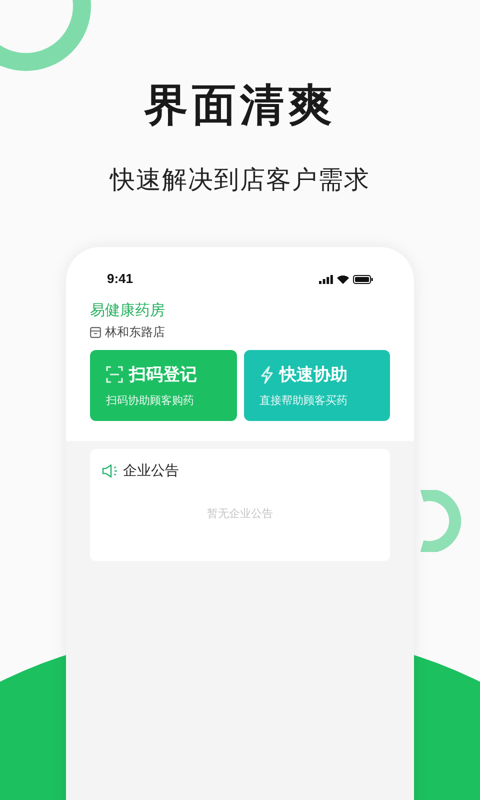 This screenshot has height=800, width=480. What do you see at coordinates (163, 385) in the screenshot?
I see `scan-register-button: 扫码登记 扫码协助顾客购药` at bounding box center [163, 385].